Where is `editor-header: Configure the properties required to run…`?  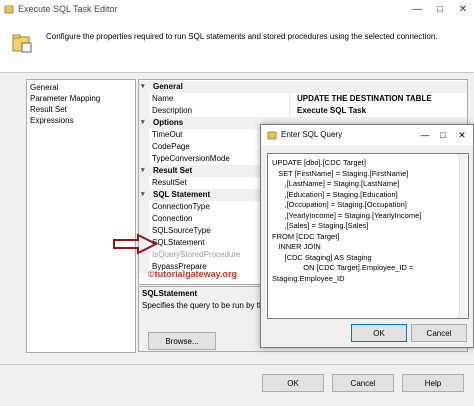 editor-header: Configure the properties required to run… is located at coordinates (237, 46).